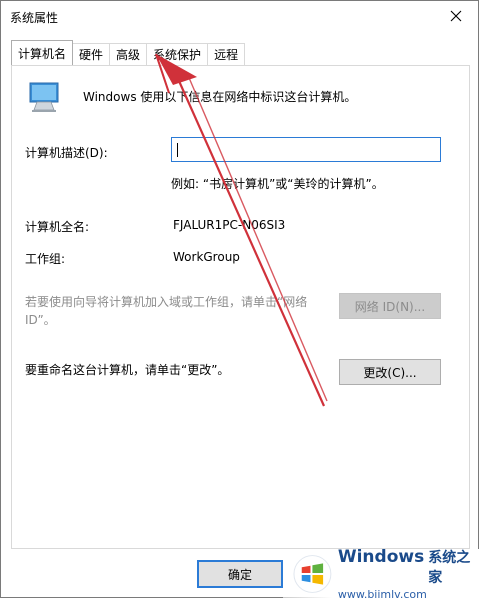  I want to click on example-text: 例如: “书房计算机”或“美玲的计算机”。, so click(277, 184).